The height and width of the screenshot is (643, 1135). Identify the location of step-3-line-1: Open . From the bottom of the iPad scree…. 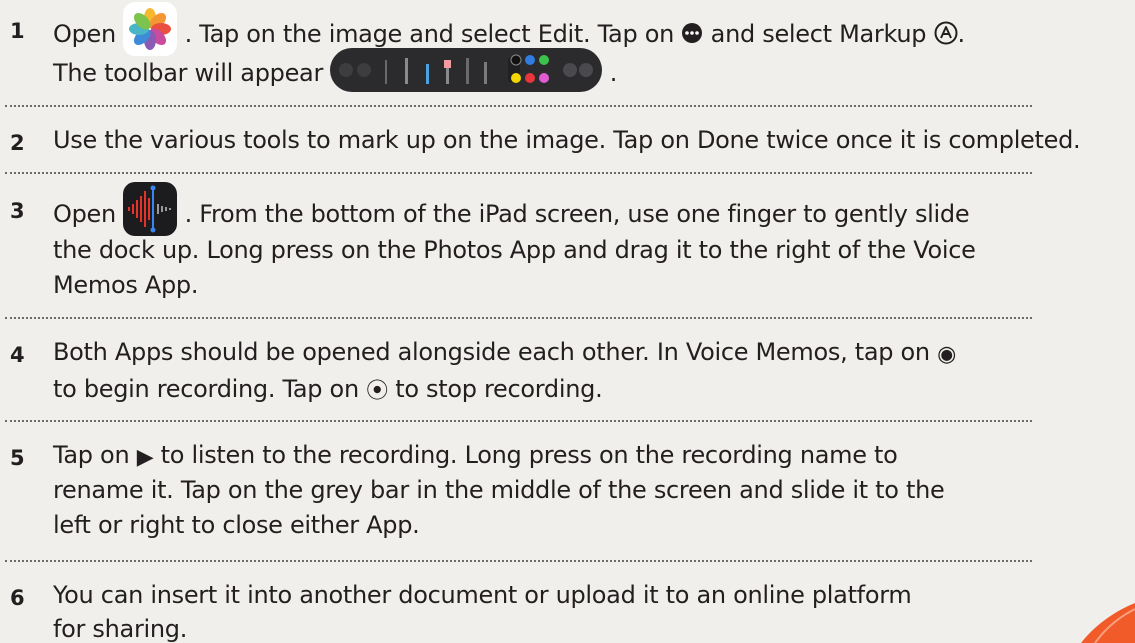
(511, 209).